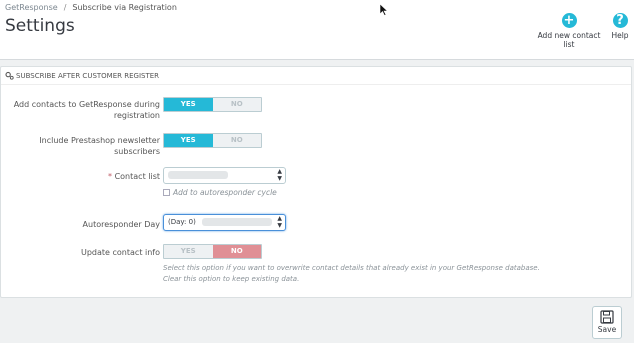  I want to click on cogs-icon, so click(9, 75).